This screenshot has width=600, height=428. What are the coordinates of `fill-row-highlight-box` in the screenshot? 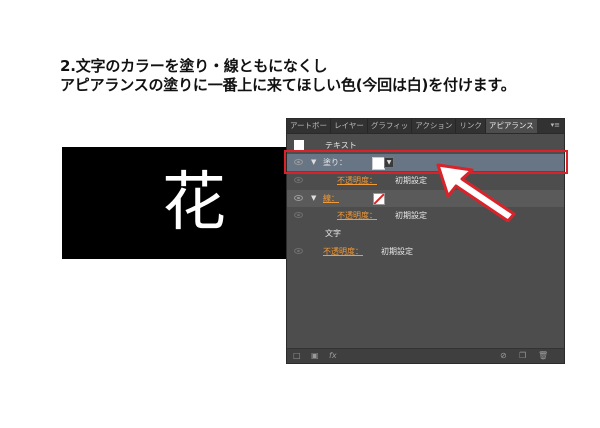 It's located at (426, 162).